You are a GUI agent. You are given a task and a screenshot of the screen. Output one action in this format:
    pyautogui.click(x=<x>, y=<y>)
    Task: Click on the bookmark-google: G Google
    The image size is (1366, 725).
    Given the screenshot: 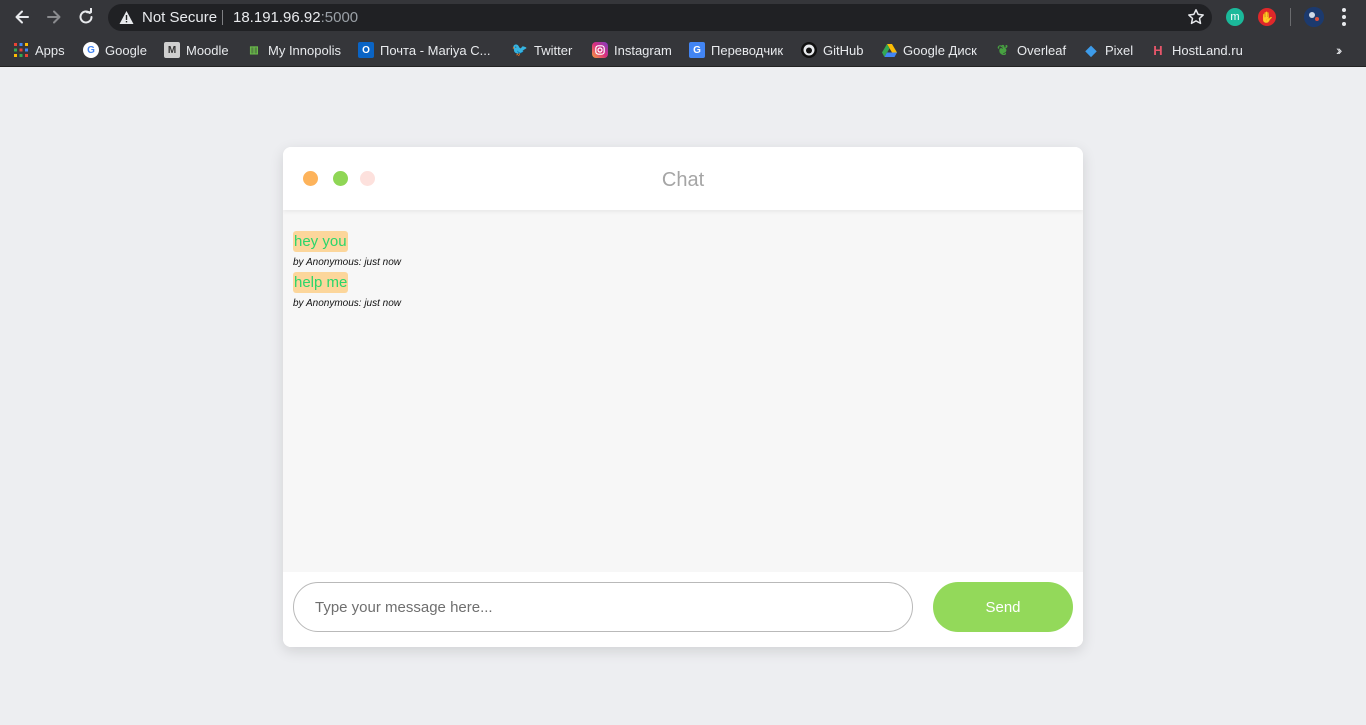 What is the action you would take?
    pyautogui.click(x=115, y=50)
    